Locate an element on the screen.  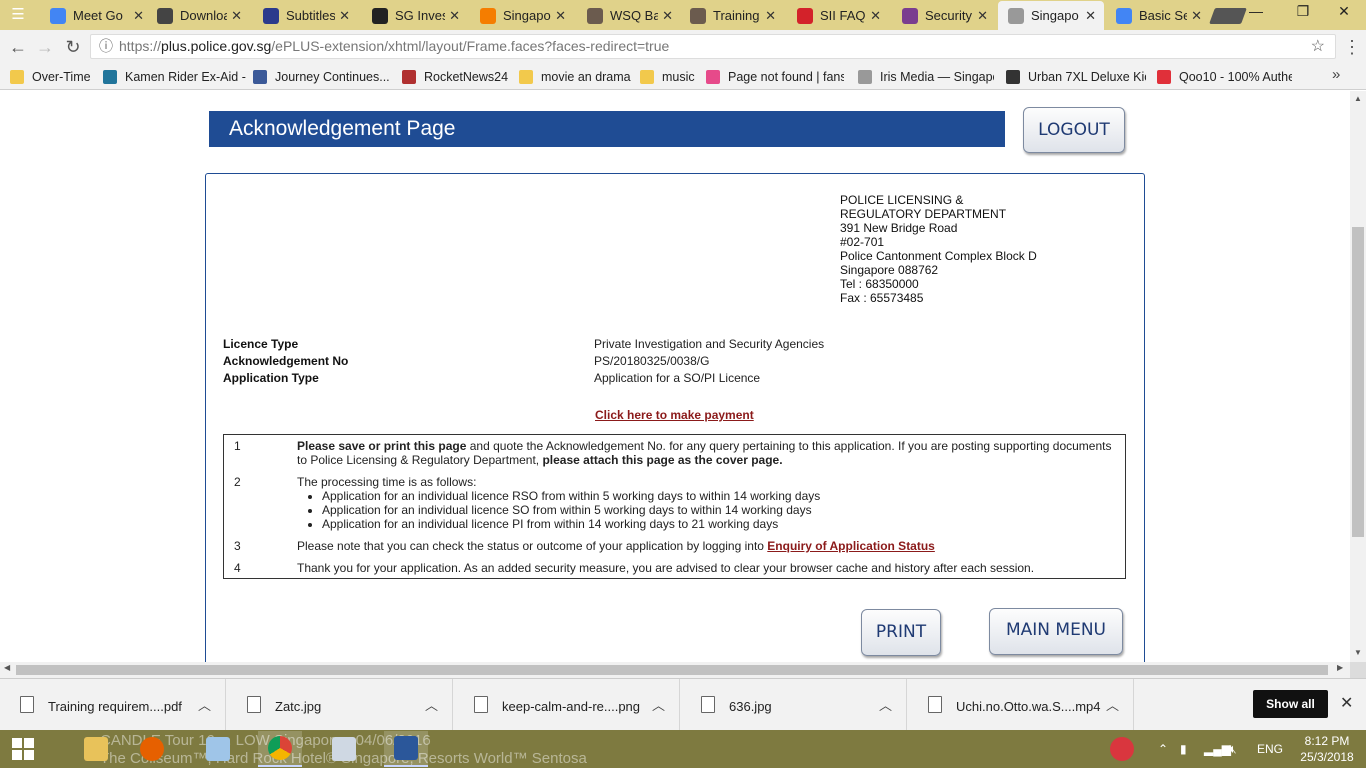
minimize-icon: — is located at coordinates (1256, 12).